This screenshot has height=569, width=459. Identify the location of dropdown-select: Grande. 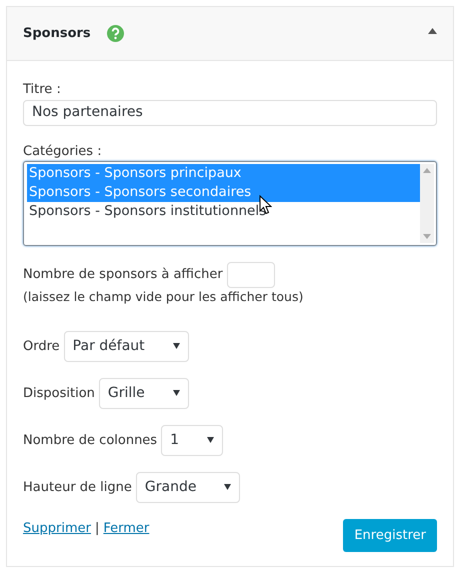
(188, 487).